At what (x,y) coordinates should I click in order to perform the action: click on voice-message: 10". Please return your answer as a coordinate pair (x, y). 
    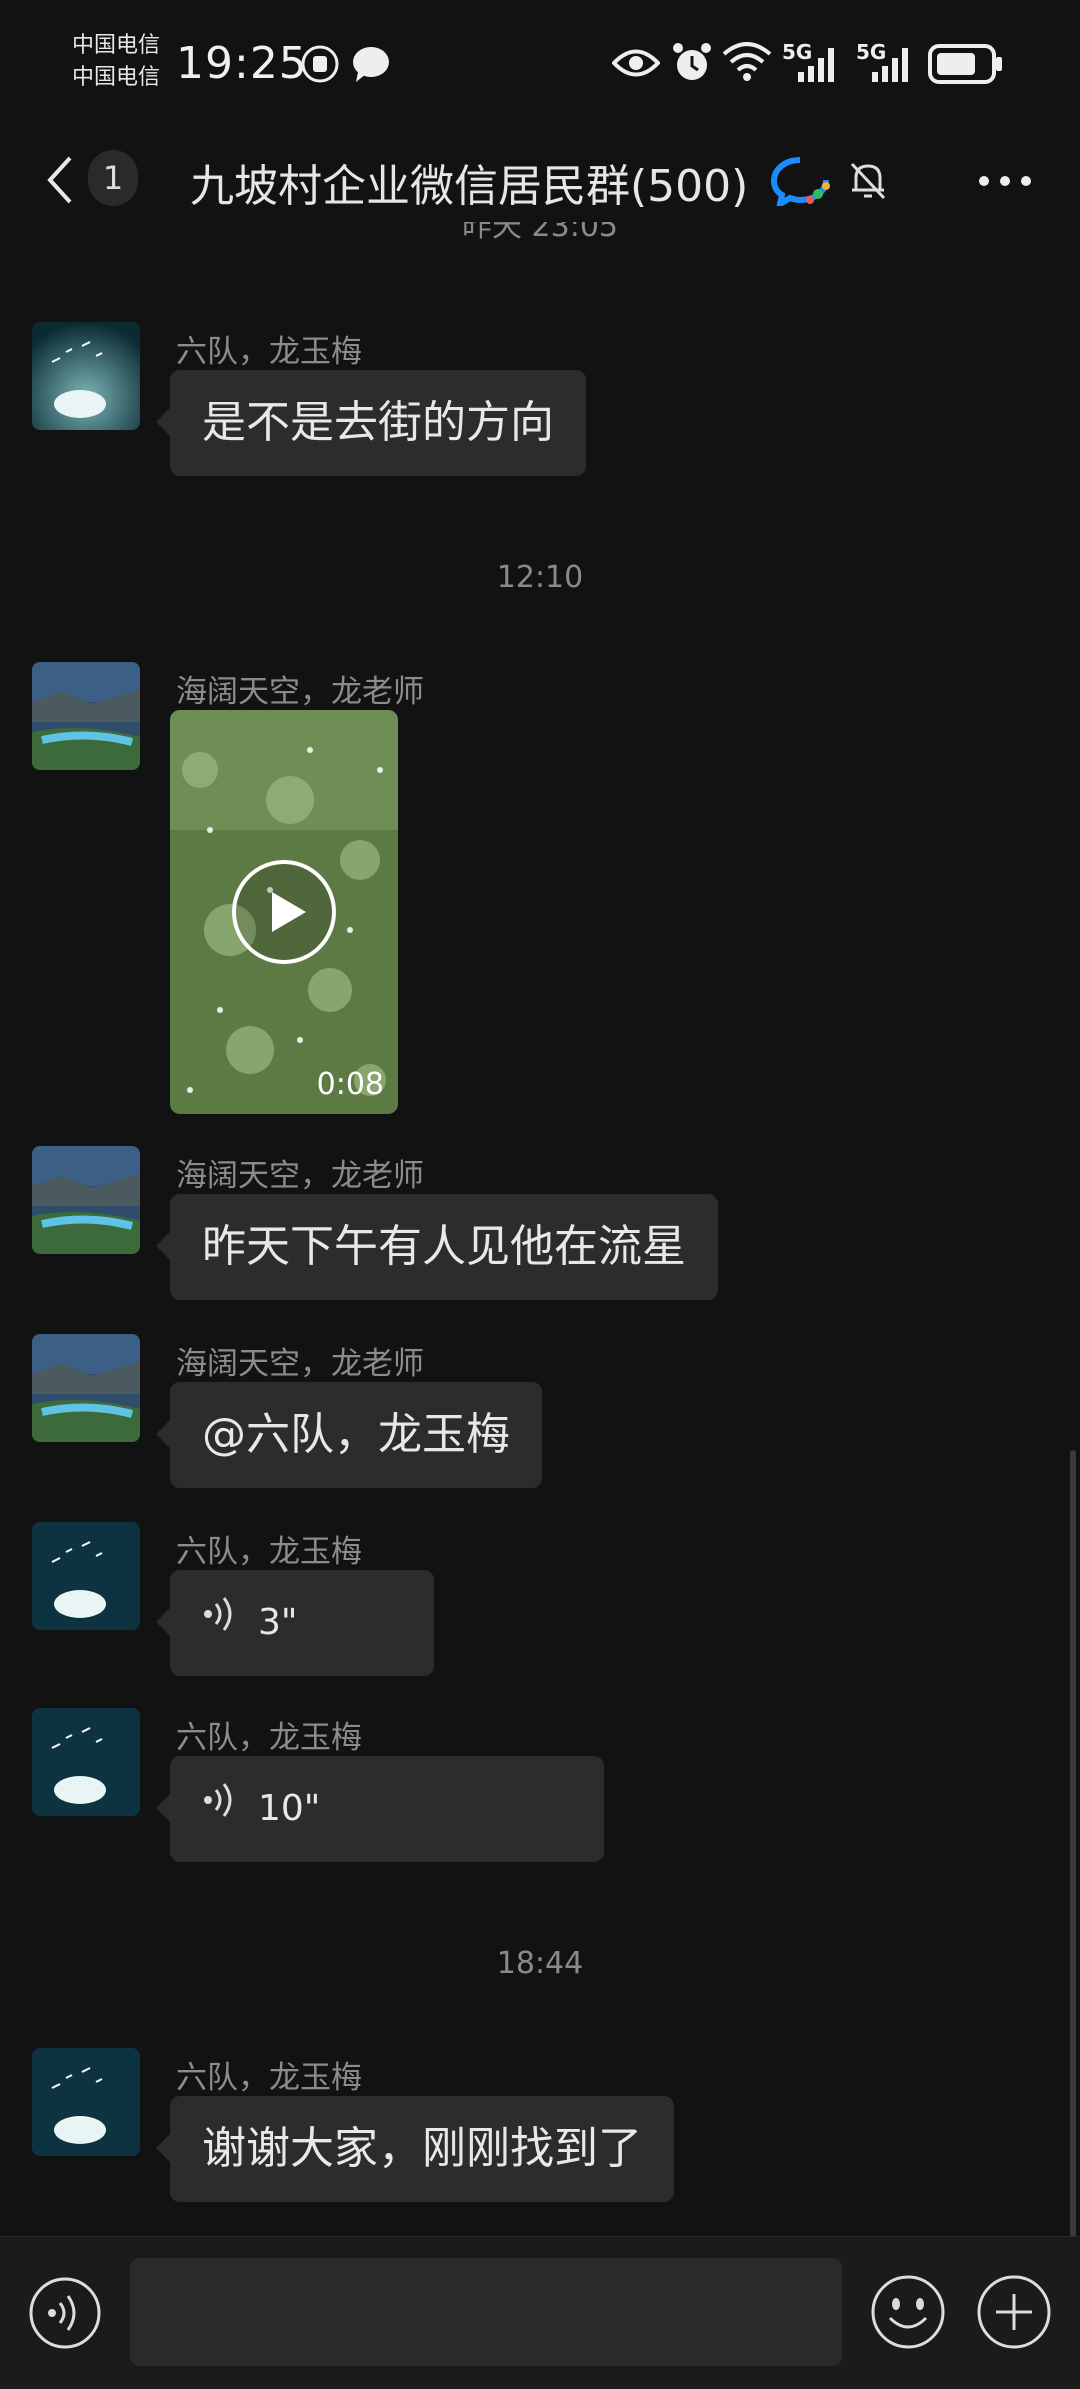
    Looking at the image, I should click on (380, 1809).